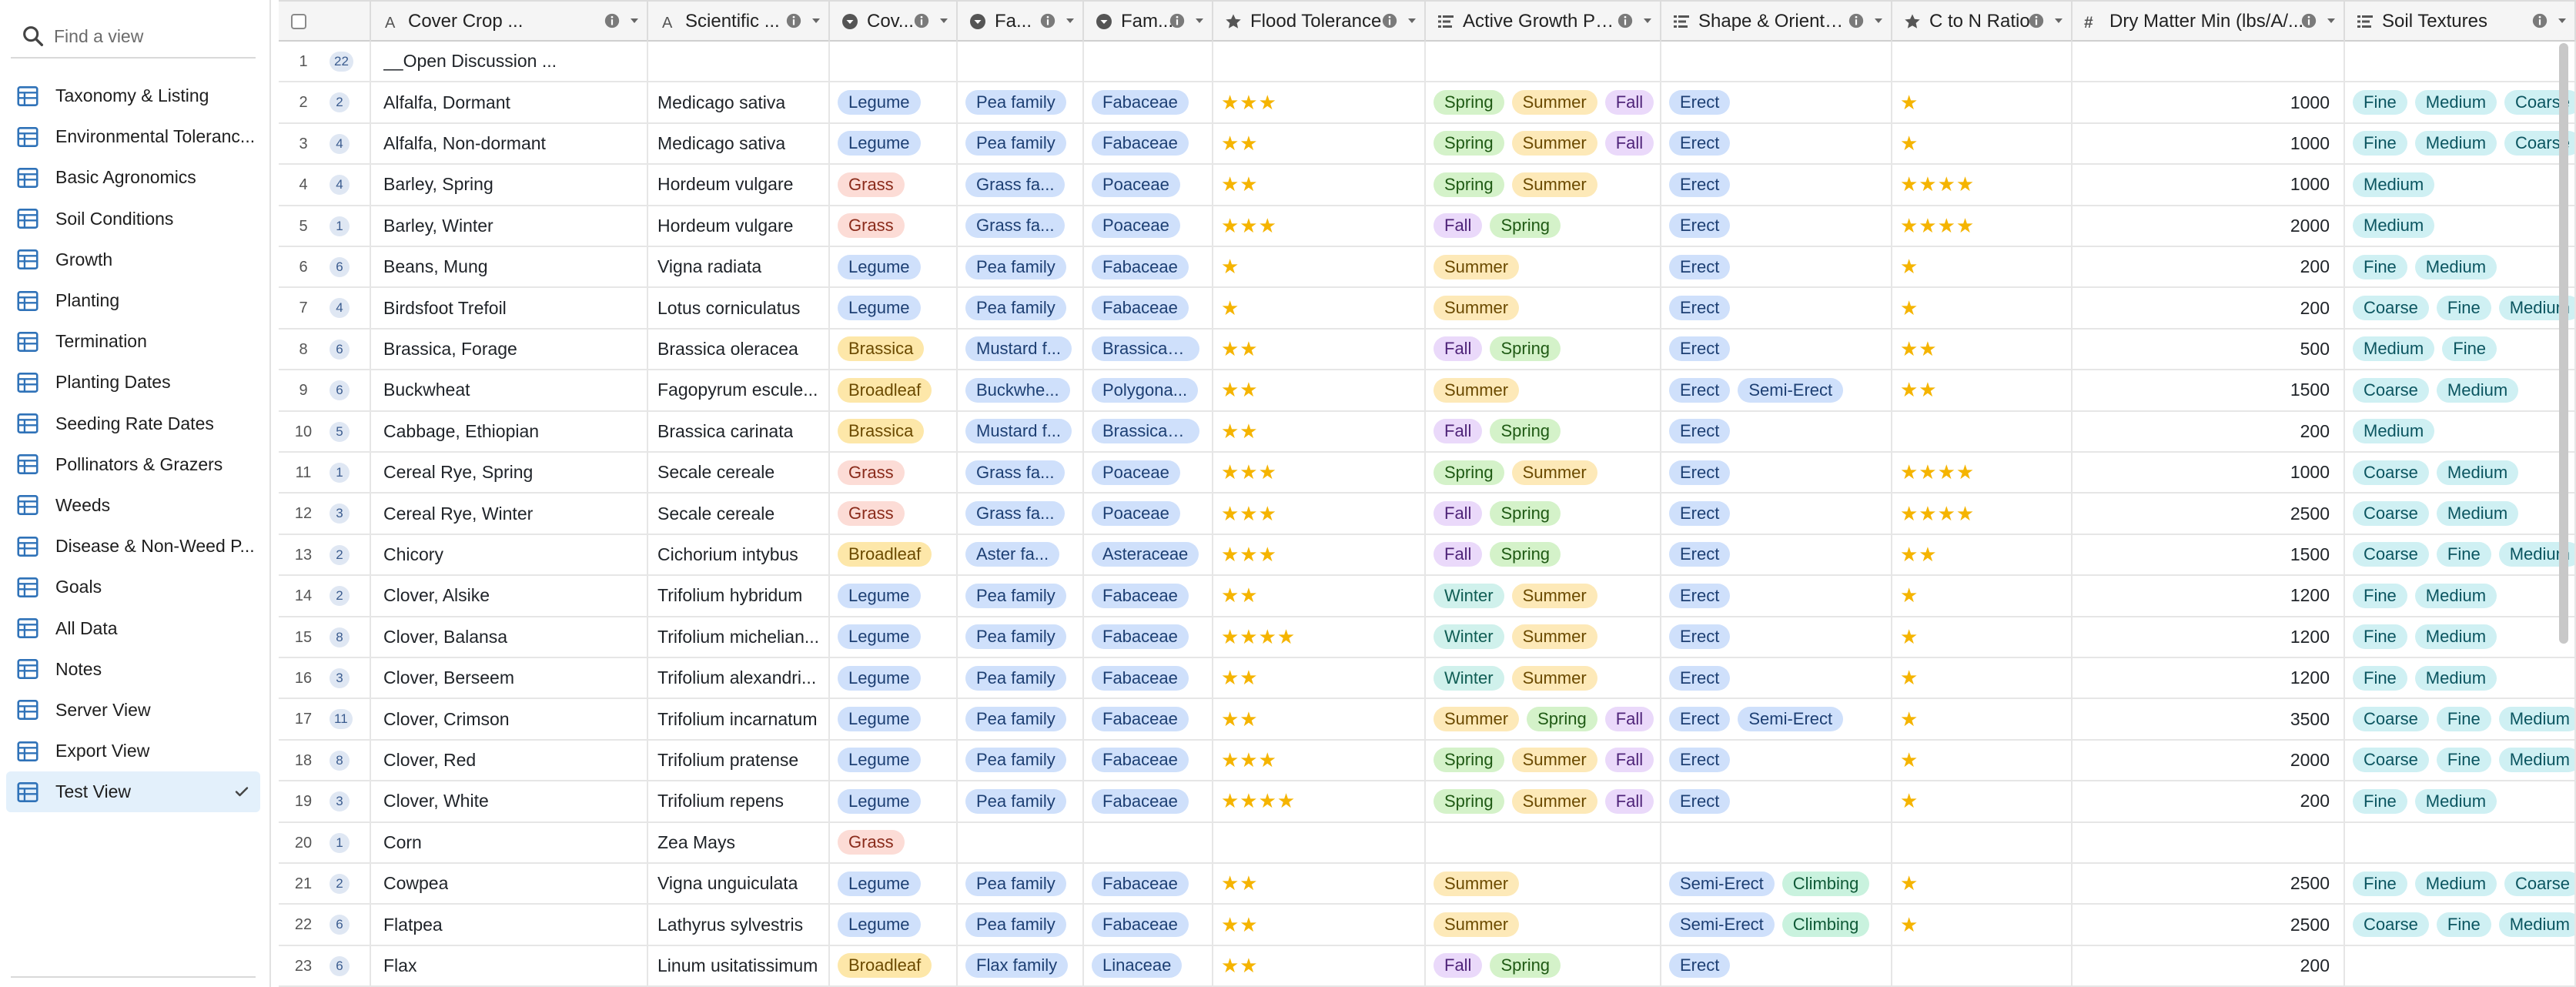  What do you see at coordinates (1543, 719) in the screenshot?
I see `cell-growth: Summer Spring Fall` at bounding box center [1543, 719].